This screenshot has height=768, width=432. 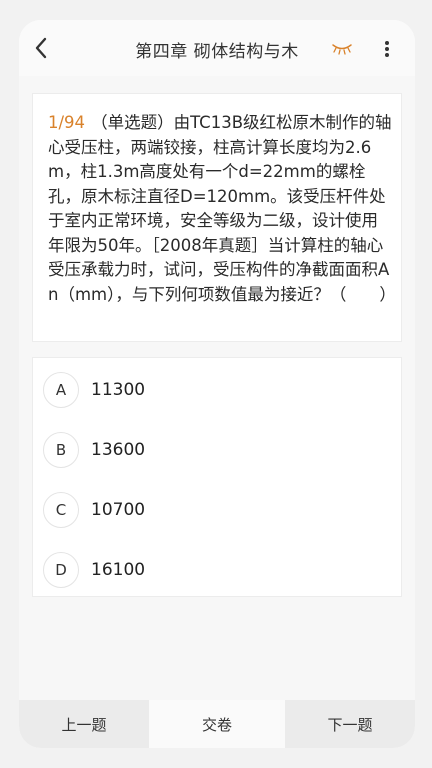 I want to click on eye-toggle-button, so click(x=342, y=47).